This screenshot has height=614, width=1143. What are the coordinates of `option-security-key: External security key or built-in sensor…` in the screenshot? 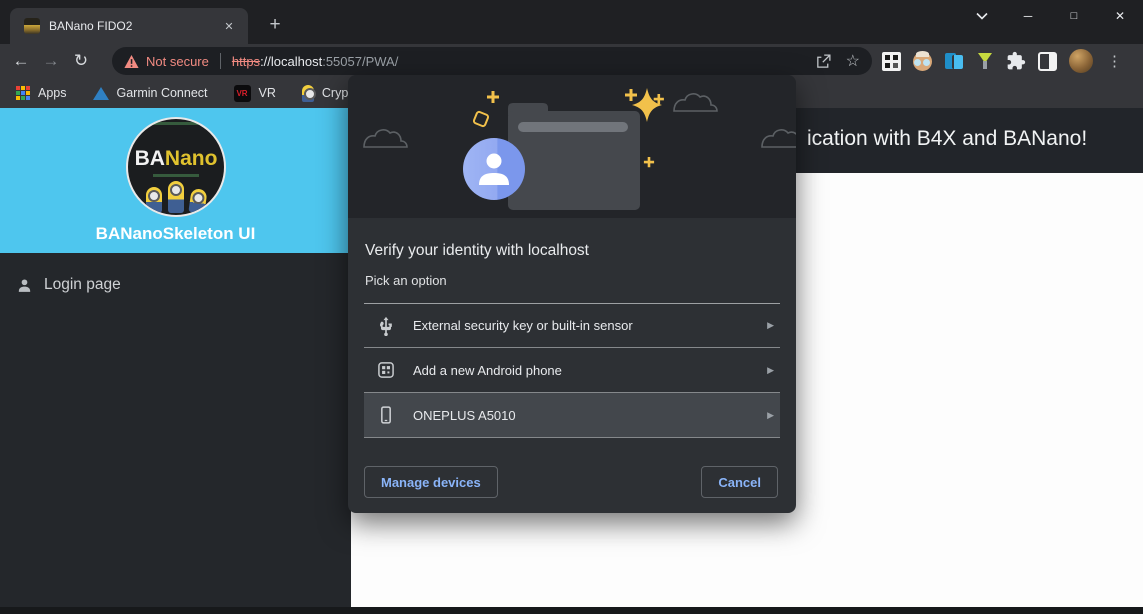 It's located at (572, 325).